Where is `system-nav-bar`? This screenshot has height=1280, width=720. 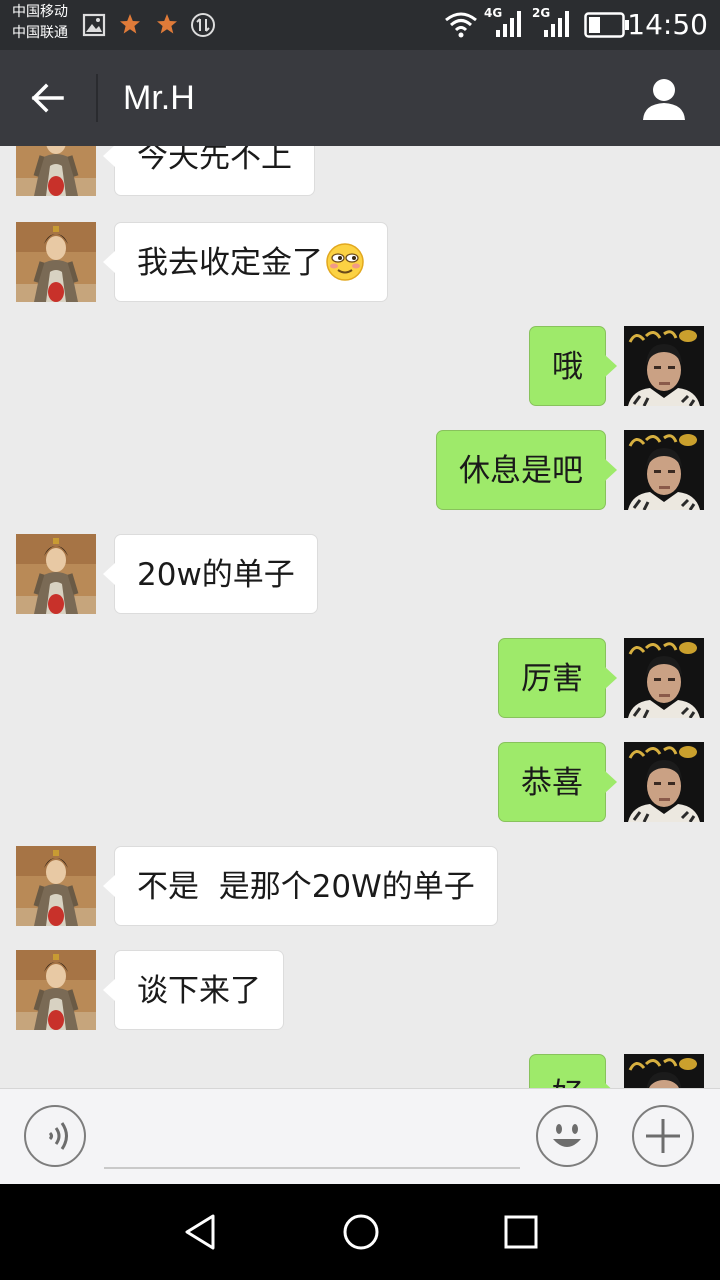
system-nav-bar is located at coordinates (360, 1232).